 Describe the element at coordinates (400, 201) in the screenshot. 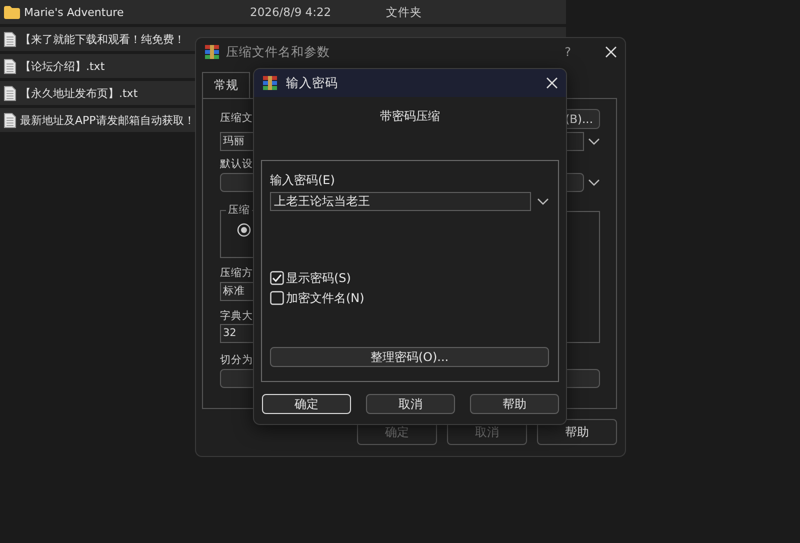

I see `password-field: 上老王论坛当老王` at that location.